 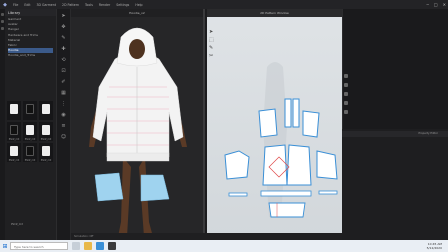 What do you see at coordinates (88, 246) in the screenshot?
I see `explorer-icon` at bounding box center [88, 246].